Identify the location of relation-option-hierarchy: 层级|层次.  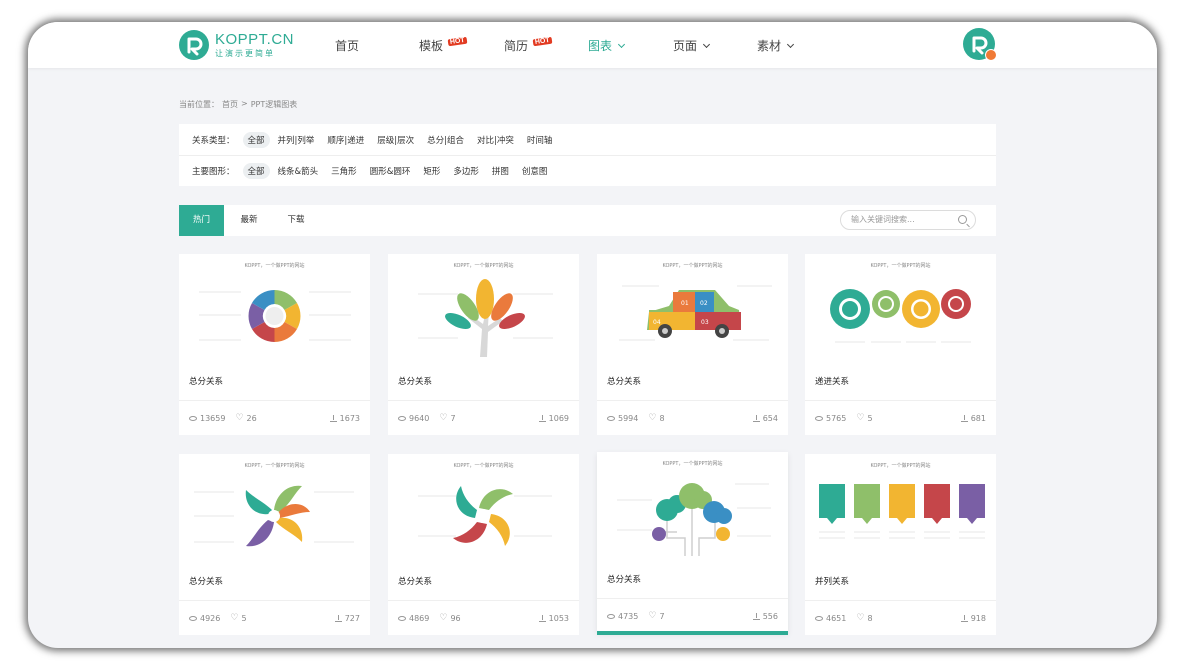
(395, 140).